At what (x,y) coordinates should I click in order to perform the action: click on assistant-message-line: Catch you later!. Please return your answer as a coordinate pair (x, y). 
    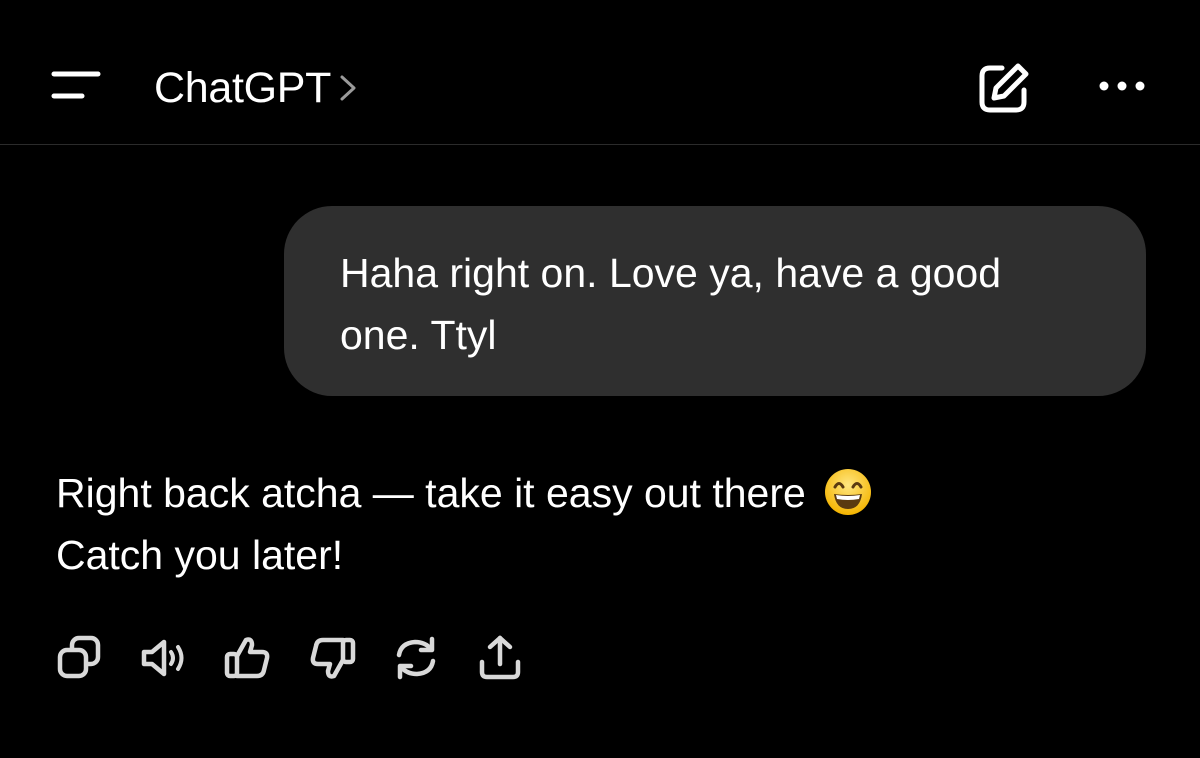
    Looking at the image, I should click on (200, 555).